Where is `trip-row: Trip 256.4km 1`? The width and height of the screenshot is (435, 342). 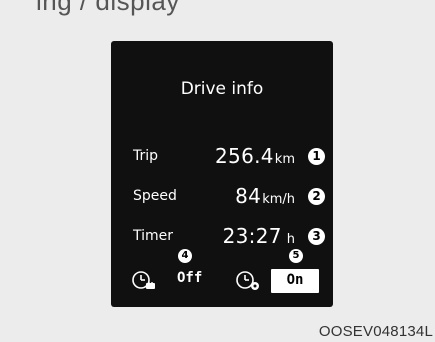
trip-row: Trip 256.4km 1 is located at coordinates (222, 156).